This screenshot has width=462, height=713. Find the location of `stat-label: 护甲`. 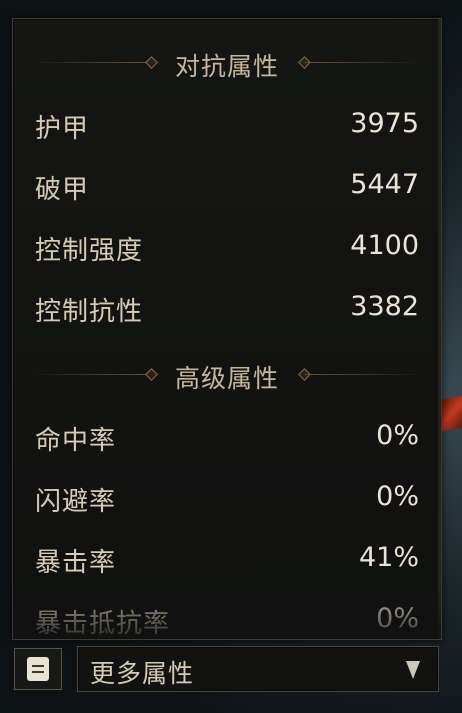

stat-label: 护甲 is located at coordinates (62, 129).